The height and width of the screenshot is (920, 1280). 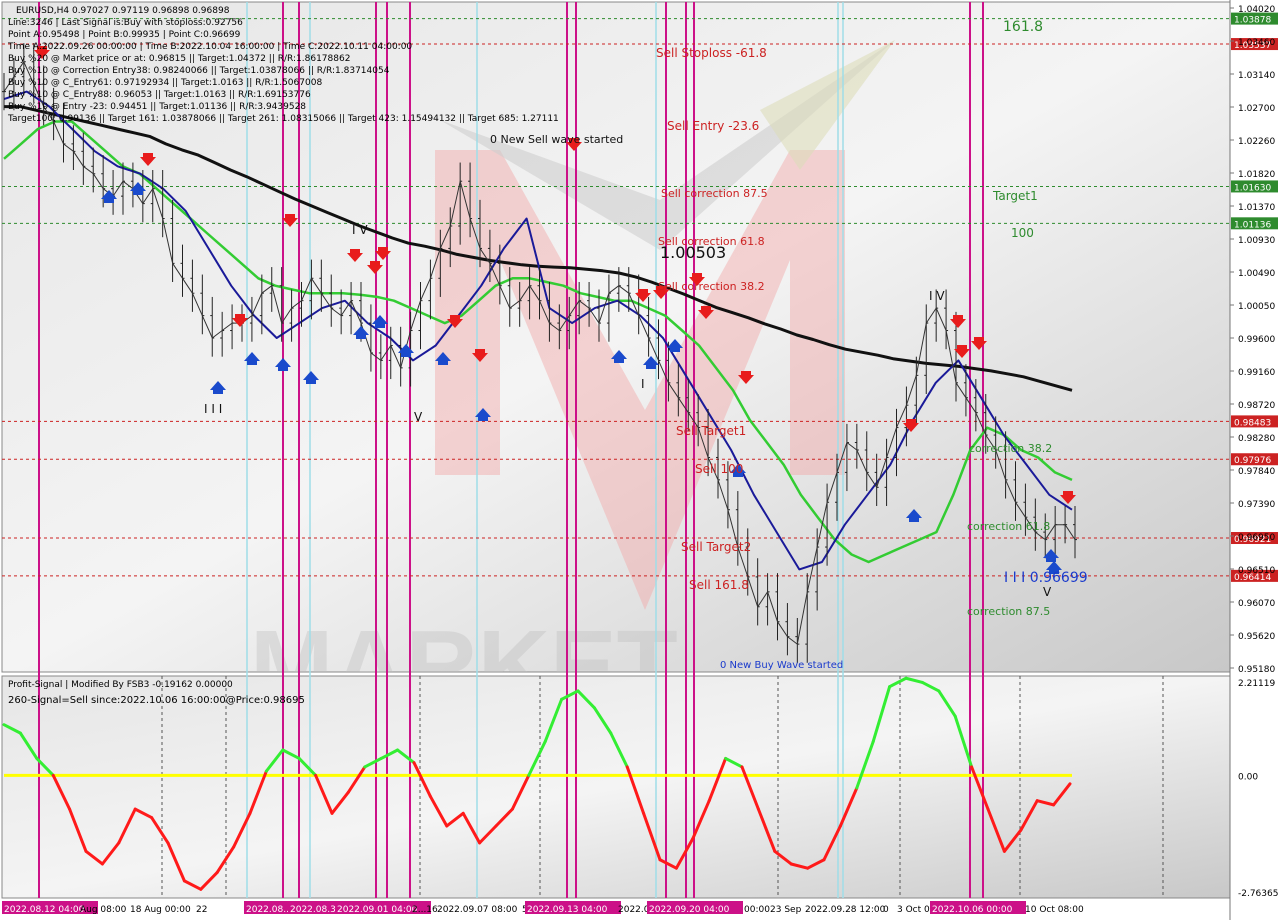 I want to click on level-label: Sell Stoploss -61.8, so click(x=711, y=53).